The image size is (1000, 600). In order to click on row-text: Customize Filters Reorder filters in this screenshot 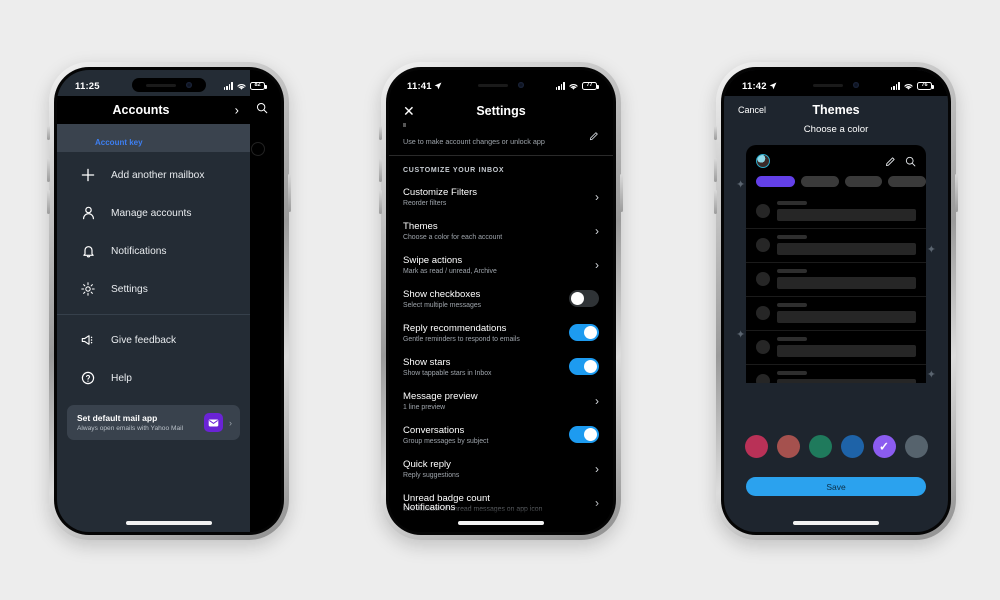, I will do `click(440, 197)`.